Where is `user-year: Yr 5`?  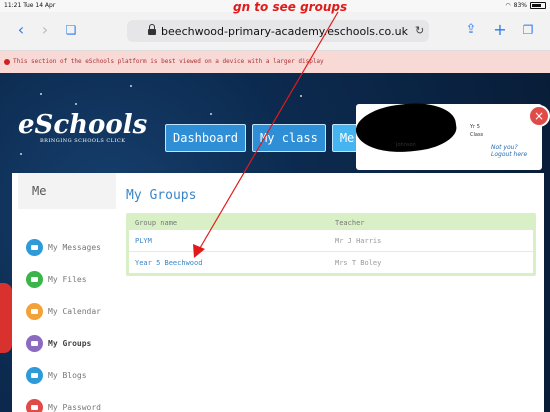
user-year: Yr 5 is located at coordinates (475, 127).